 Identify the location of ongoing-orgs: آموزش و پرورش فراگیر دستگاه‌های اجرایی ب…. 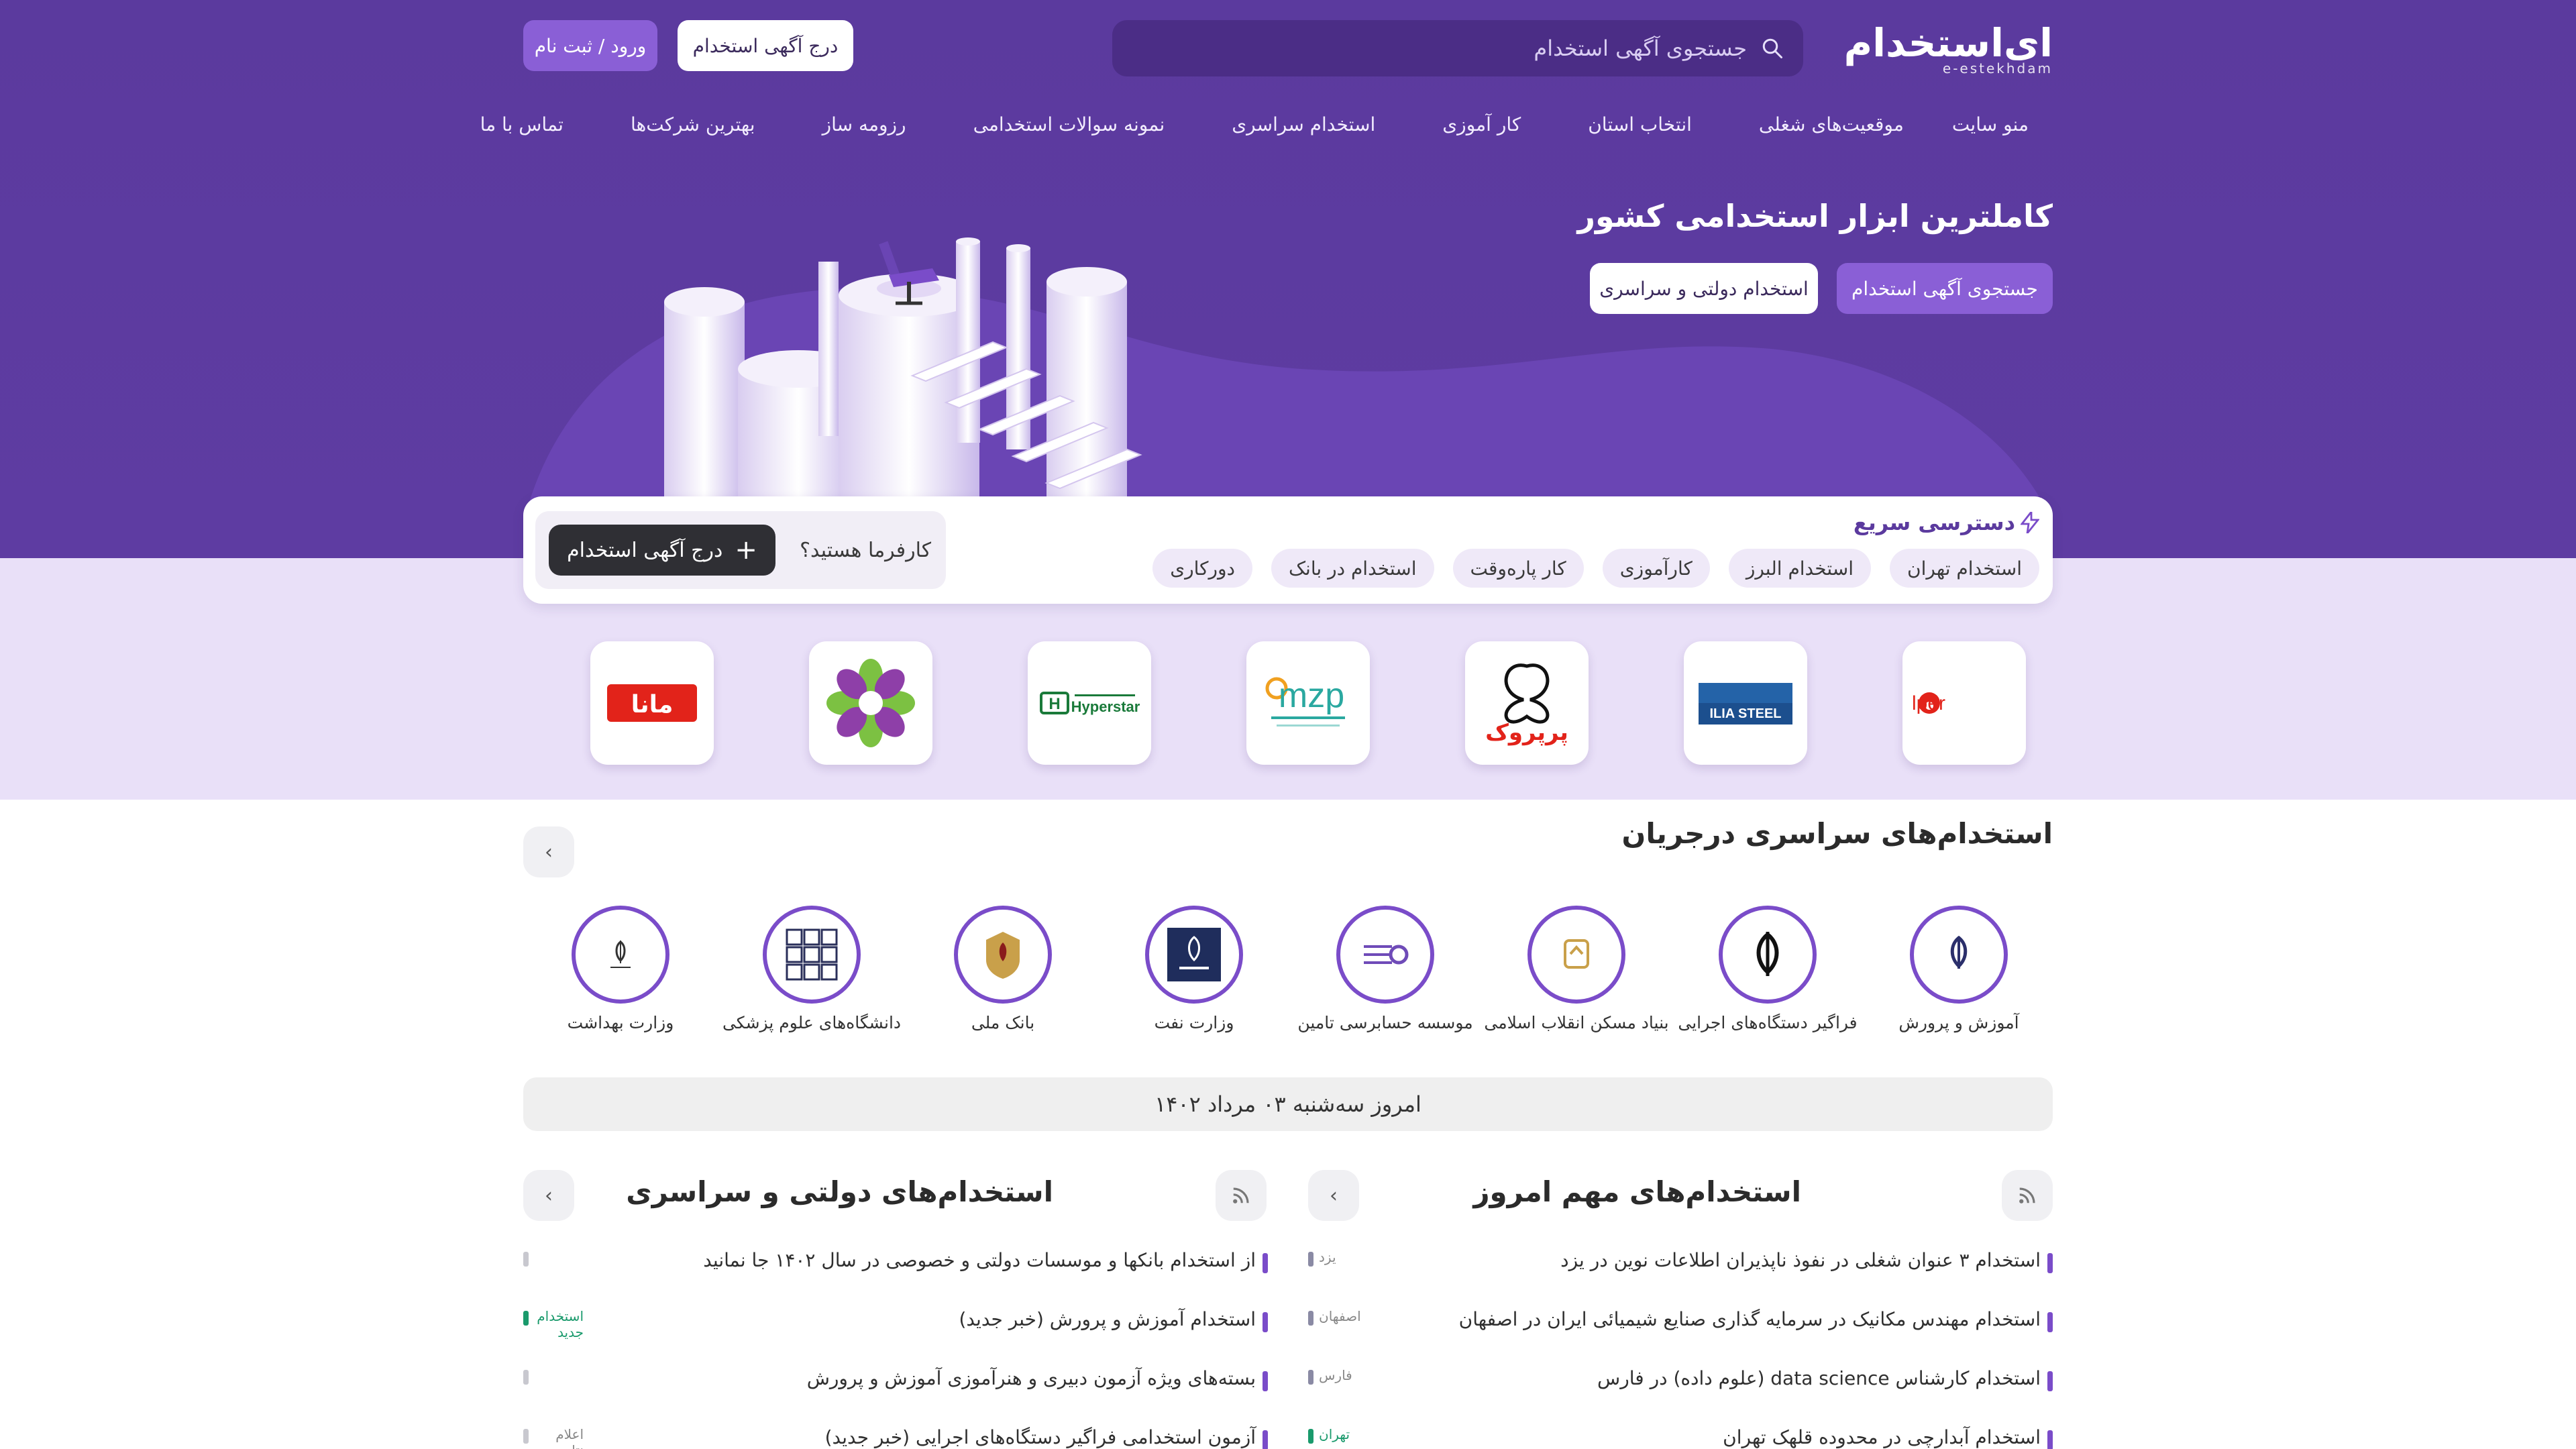
(1288, 973).